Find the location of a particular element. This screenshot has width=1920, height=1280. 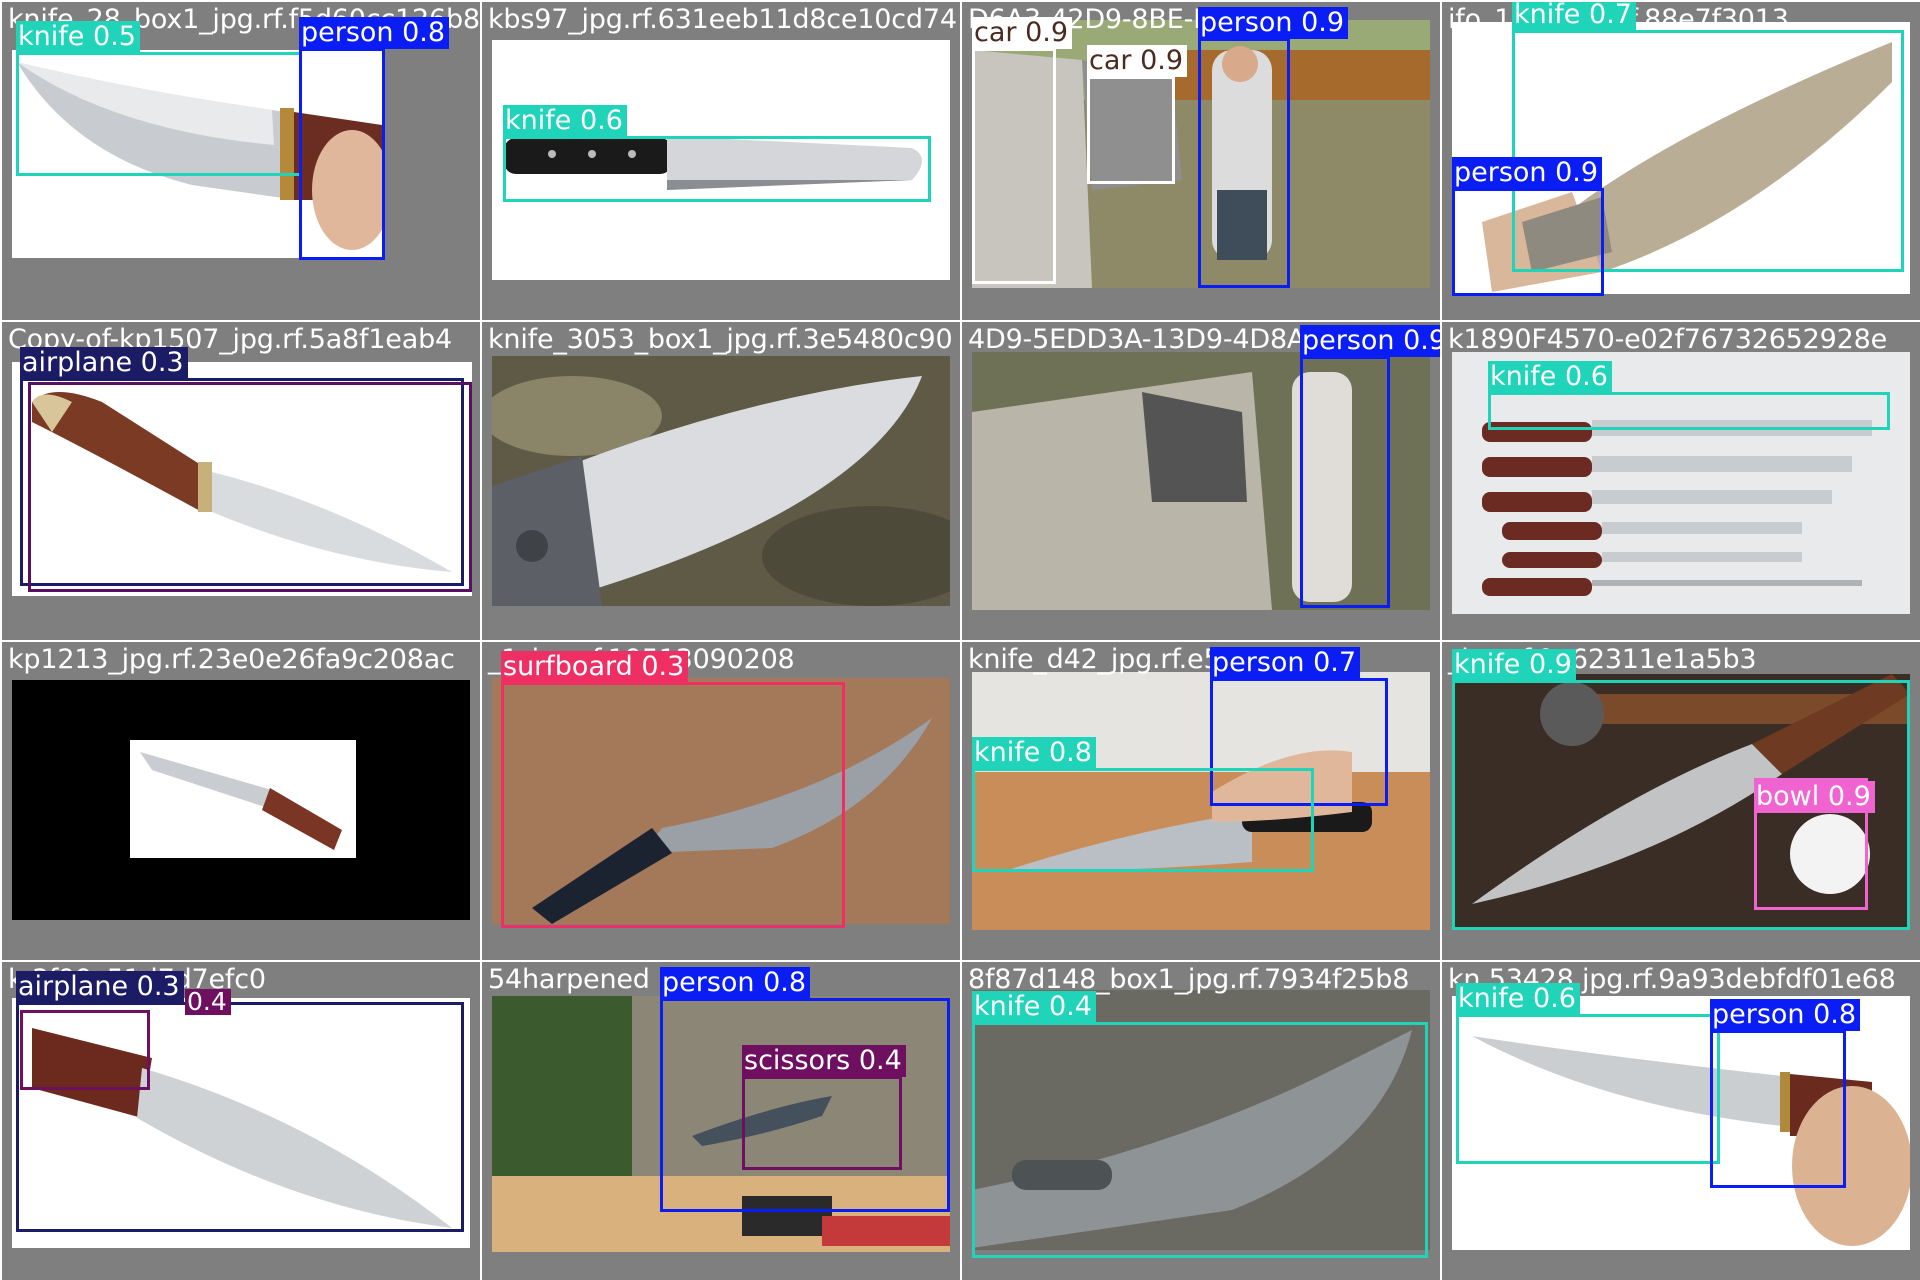

tile-9: kp1213_jpg.rf.23e0e26fa9c208ac is located at coordinates (241, 801).